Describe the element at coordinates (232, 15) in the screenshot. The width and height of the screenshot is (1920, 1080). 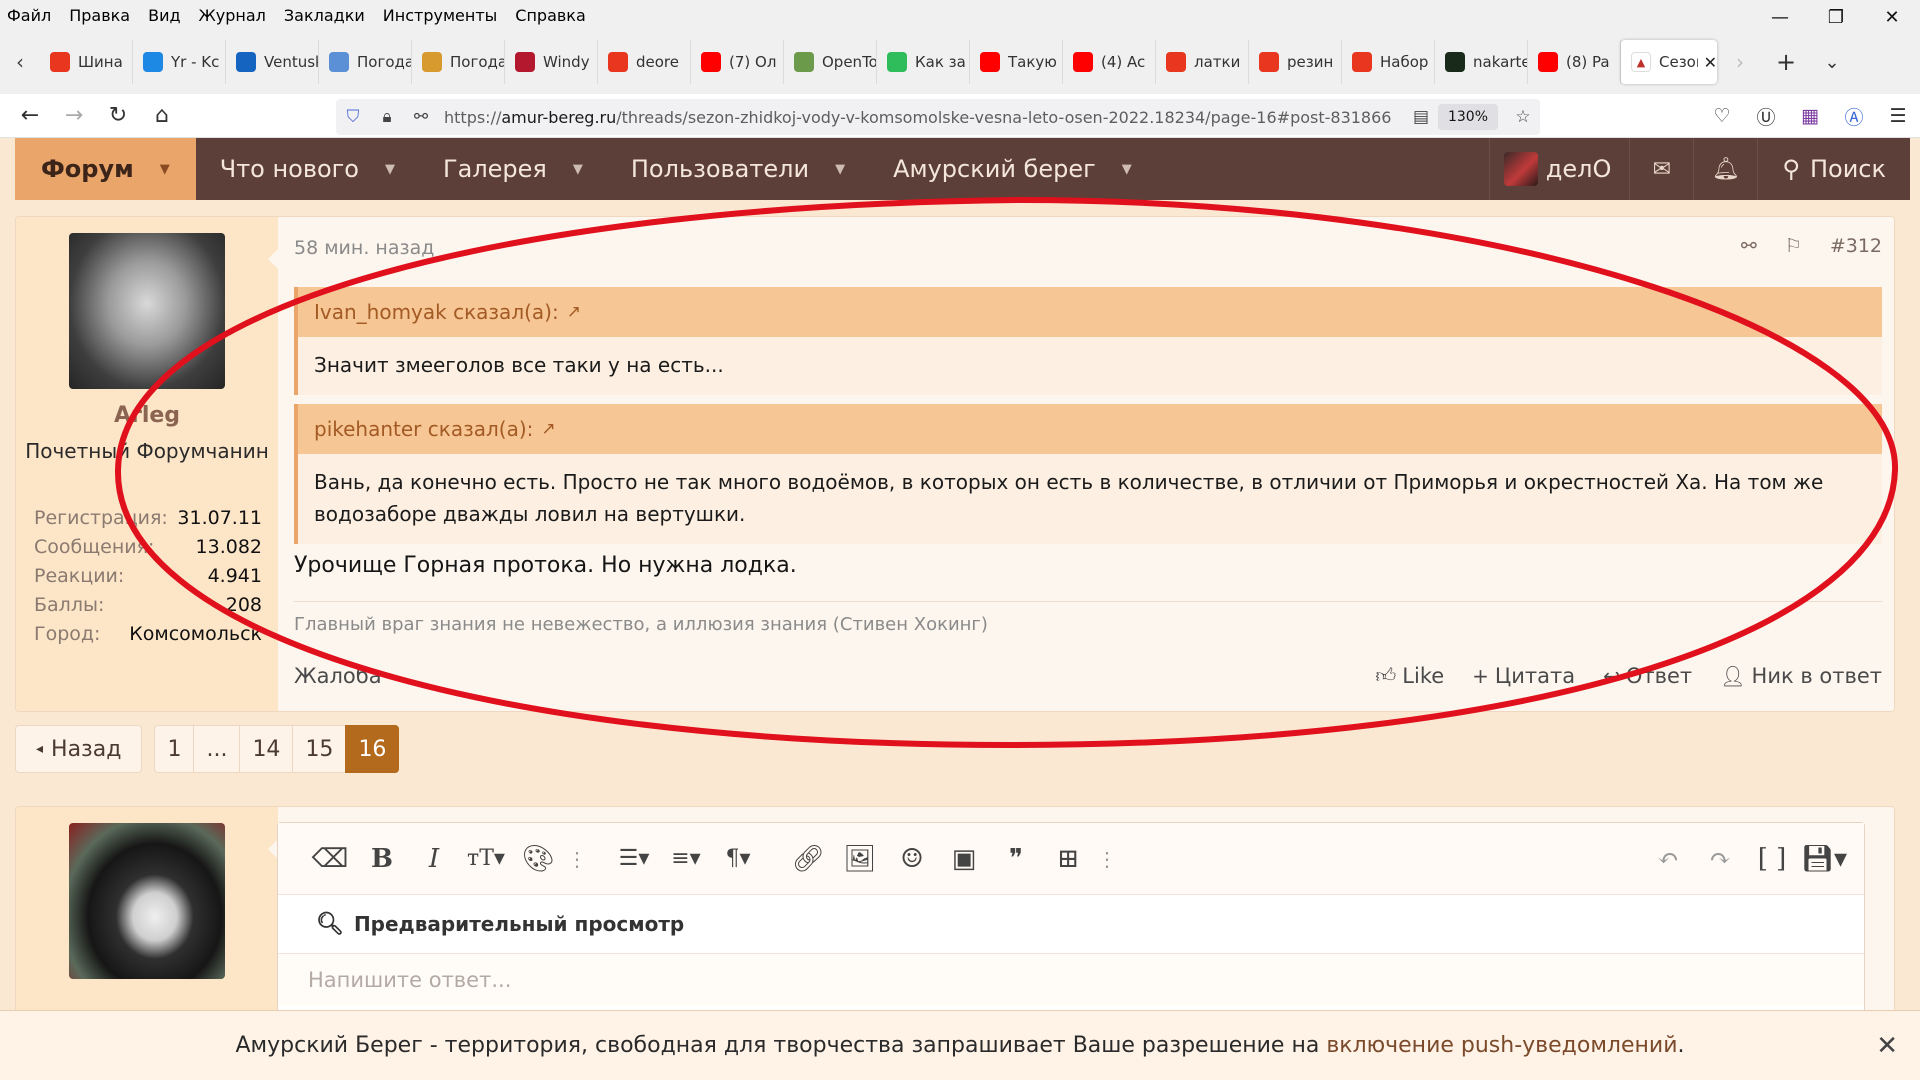
I see `menu-history: Журнал` at that location.